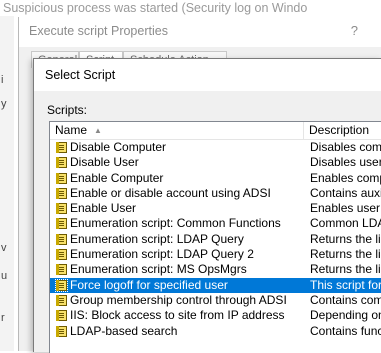 The image size is (381, 353). Describe the element at coordinates (345, 192) in the screenshot. I see `script-description: Contains auxilia` at that location.